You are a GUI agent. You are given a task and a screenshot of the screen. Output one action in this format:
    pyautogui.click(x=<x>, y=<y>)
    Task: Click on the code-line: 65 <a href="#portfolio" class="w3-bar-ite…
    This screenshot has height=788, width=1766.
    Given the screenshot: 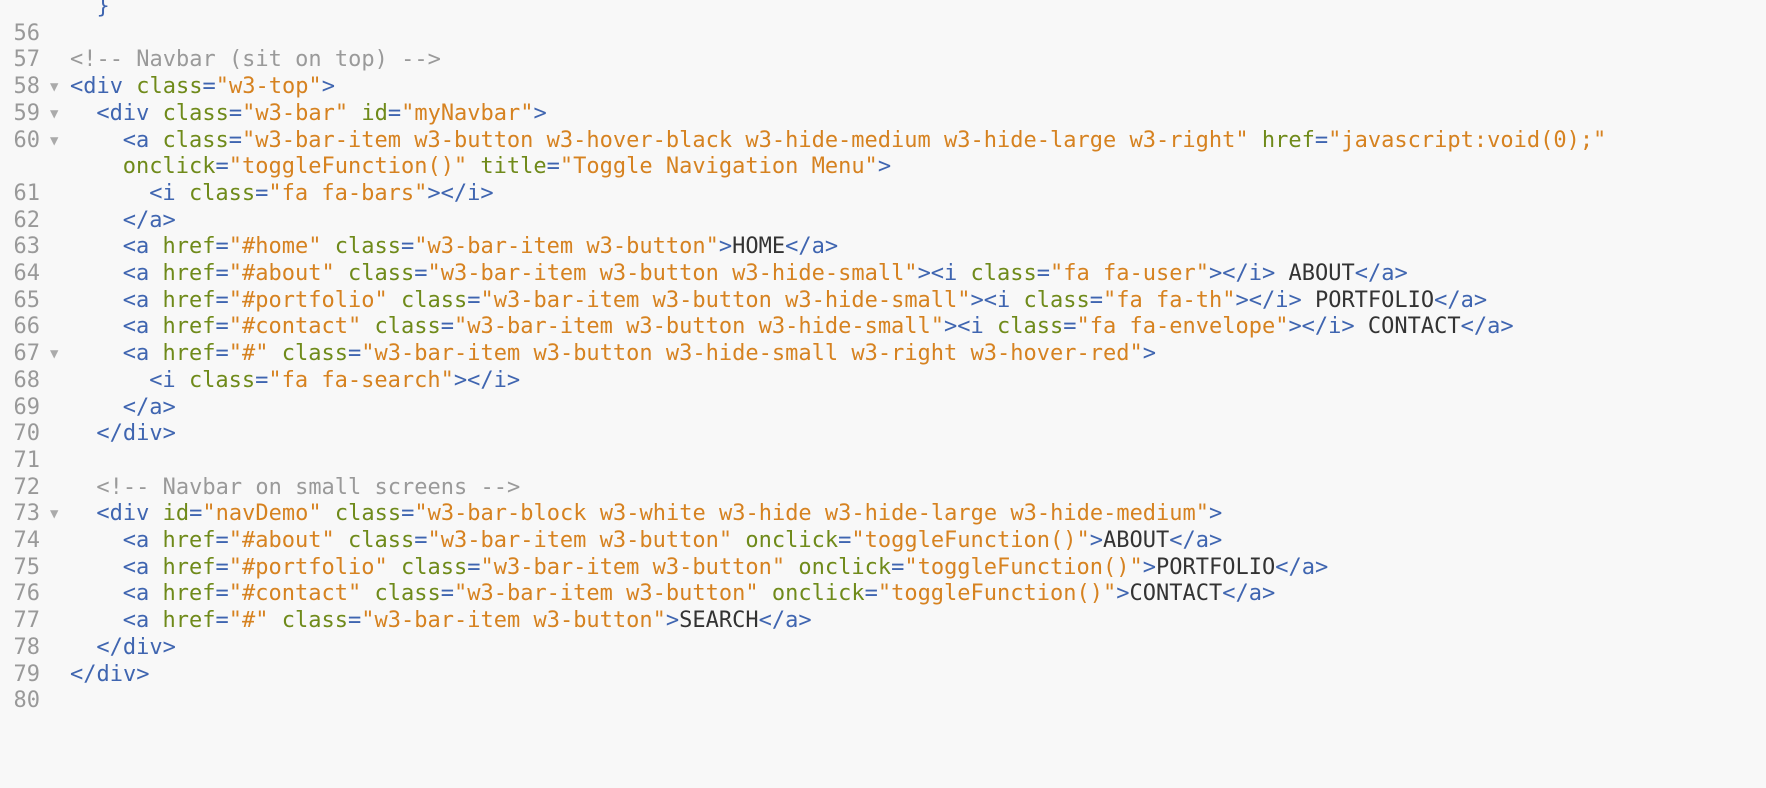 What is the action you would take?
    pyautogui.click(x=883, y=301)
    